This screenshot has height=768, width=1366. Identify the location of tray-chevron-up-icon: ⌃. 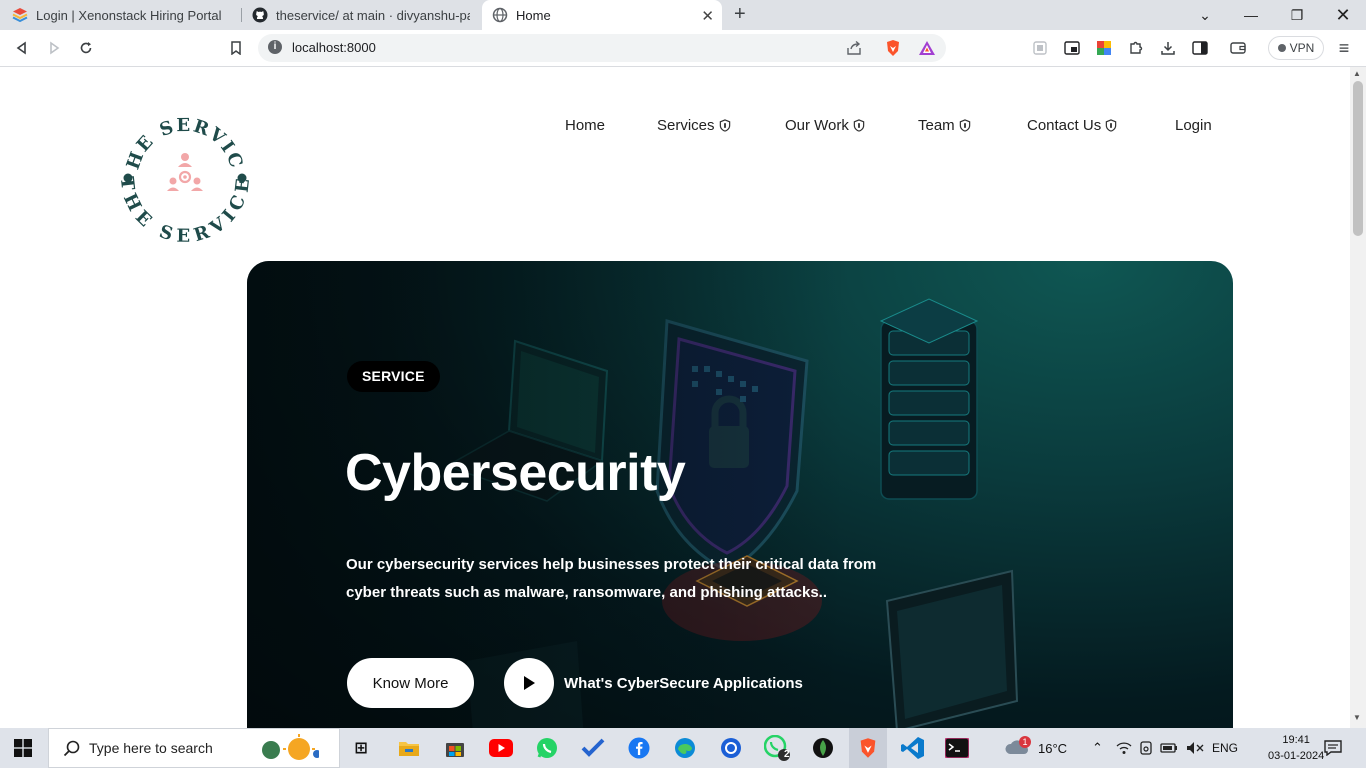
(1097, 748).